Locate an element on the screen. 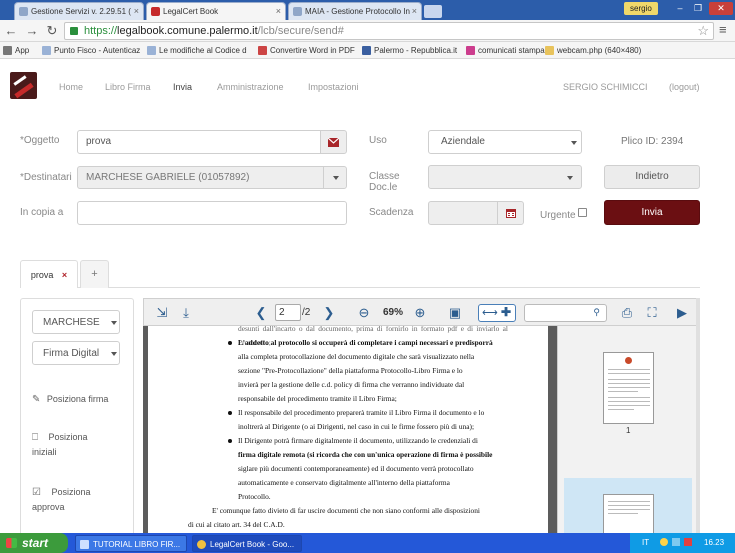 This screenshot has width=735, height=553. browser-tab-gestione-servizi: Gestione Servizi v. 2.29.51 ( × is located at coordinates (79, 11).